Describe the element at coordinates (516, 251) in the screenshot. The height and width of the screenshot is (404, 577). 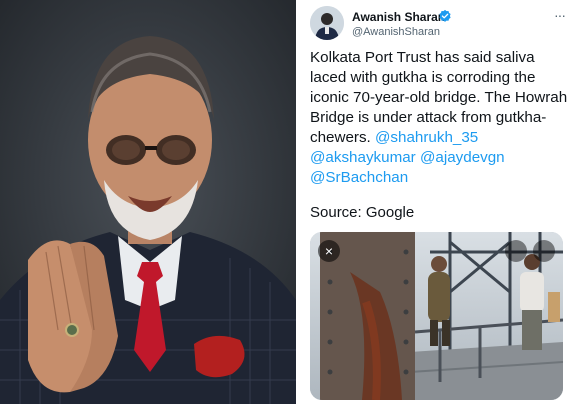
I see `zoom-icon` at that location.